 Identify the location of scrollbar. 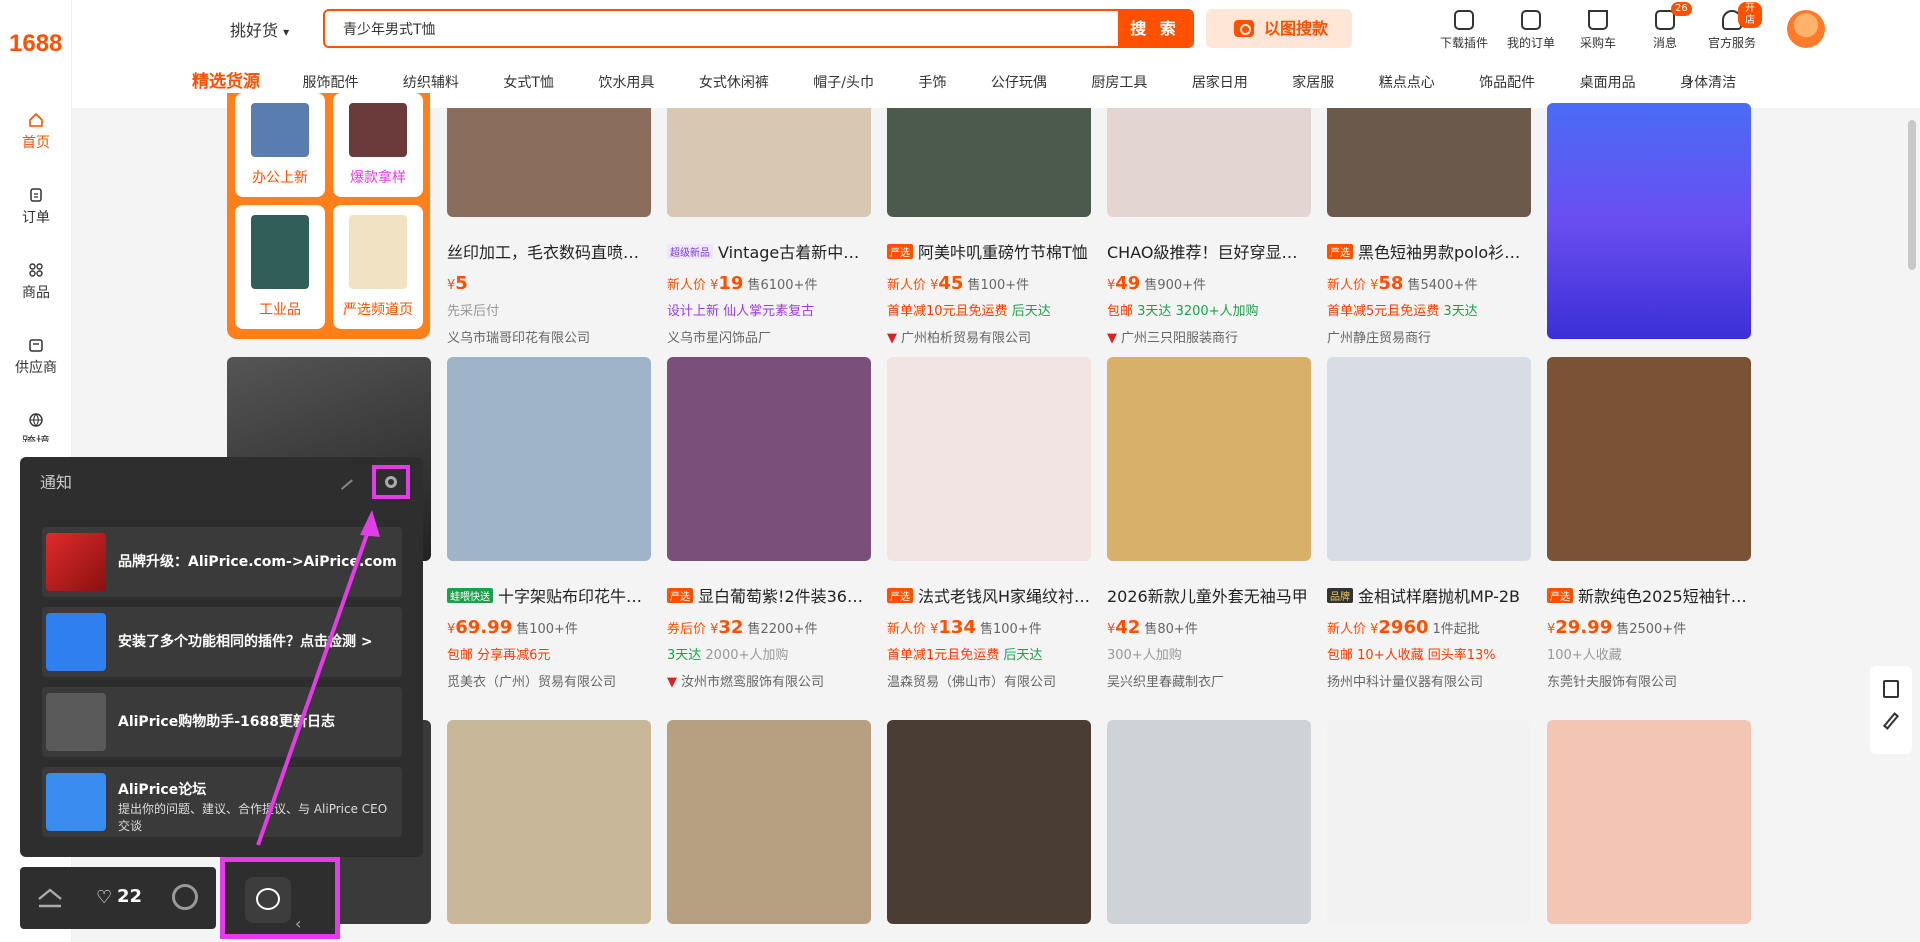
(1912, 195).